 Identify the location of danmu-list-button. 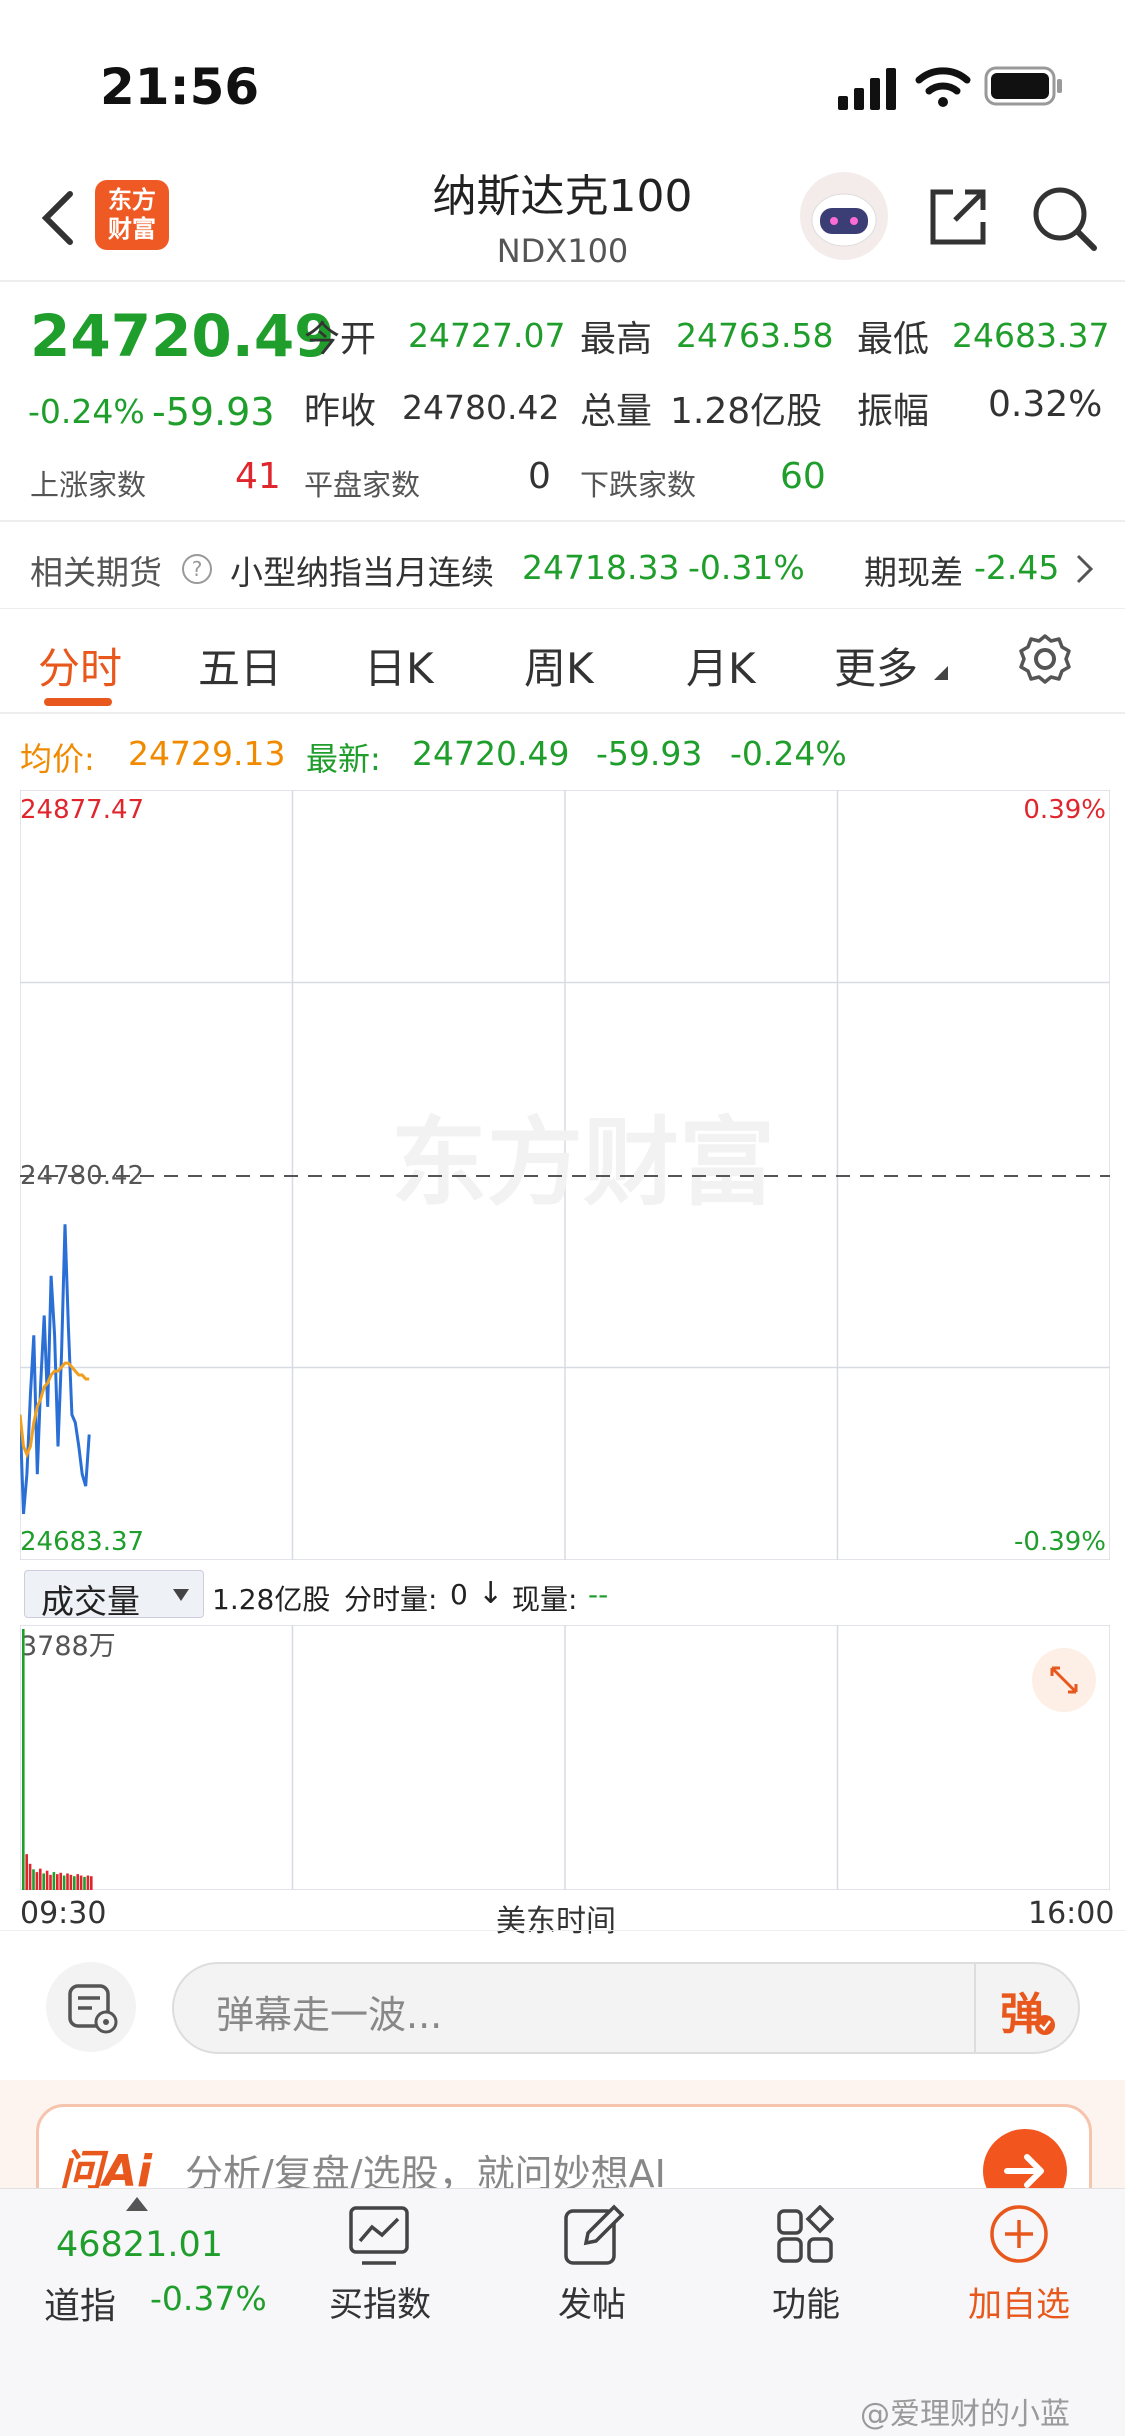
(91, 2007).